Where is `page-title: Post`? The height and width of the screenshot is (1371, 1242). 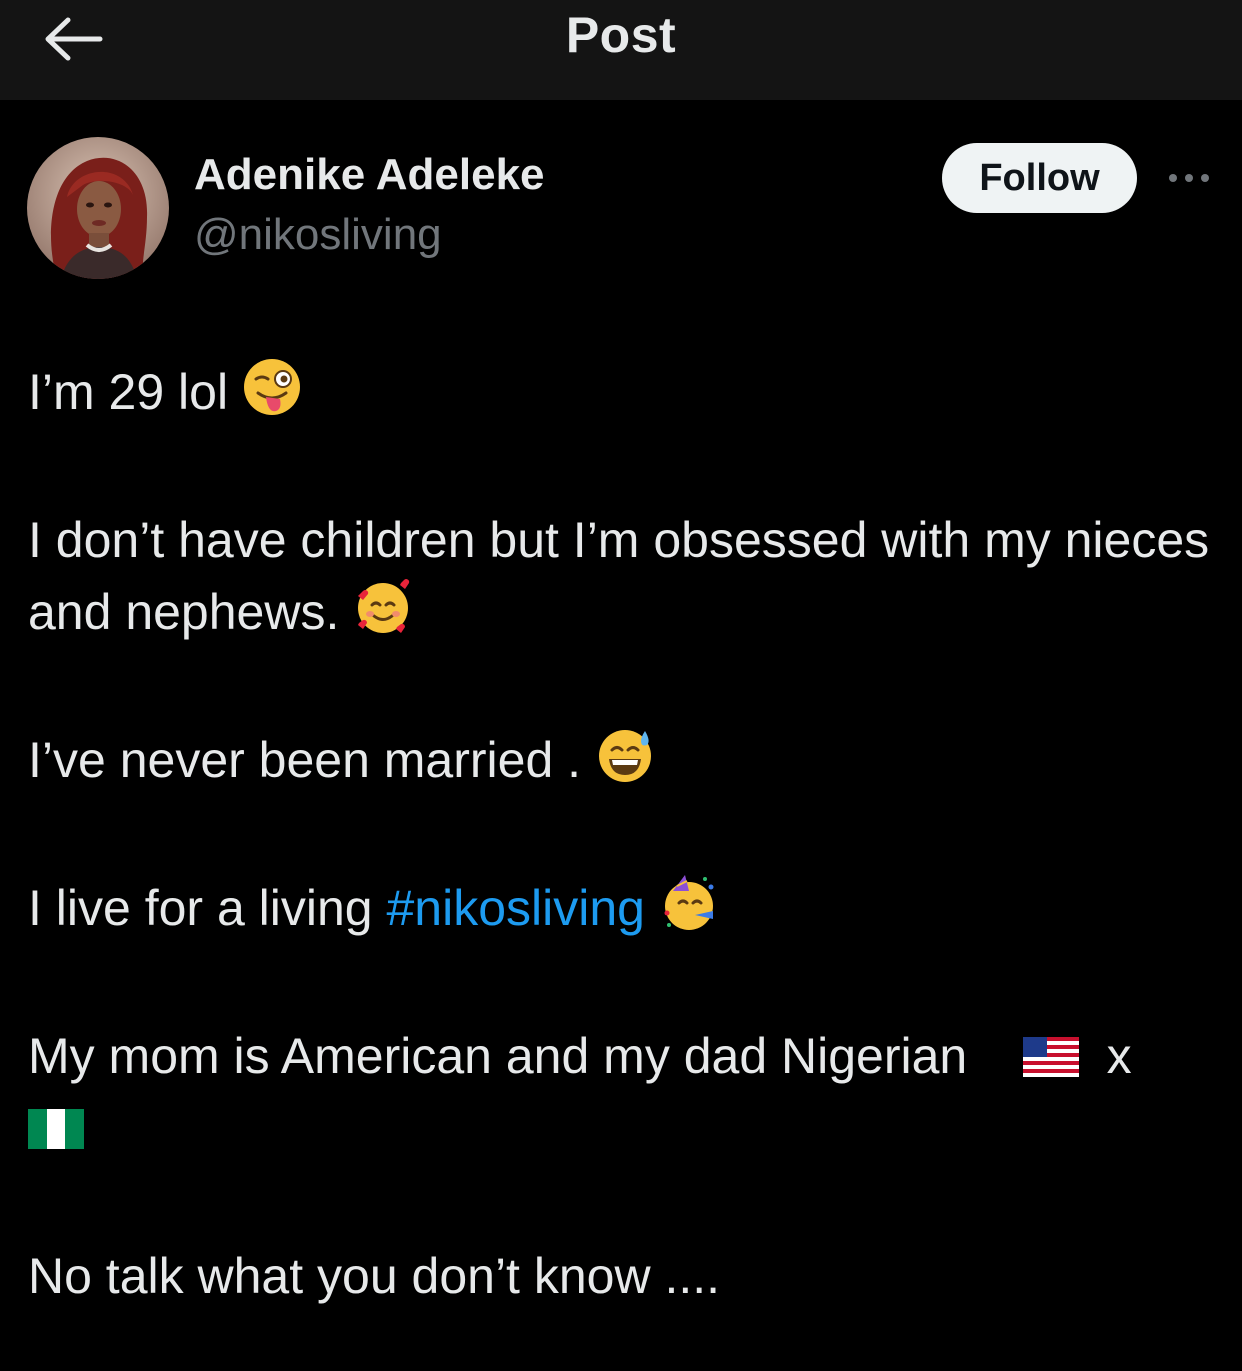
page-title: Post is located at coordinates (621, 35).